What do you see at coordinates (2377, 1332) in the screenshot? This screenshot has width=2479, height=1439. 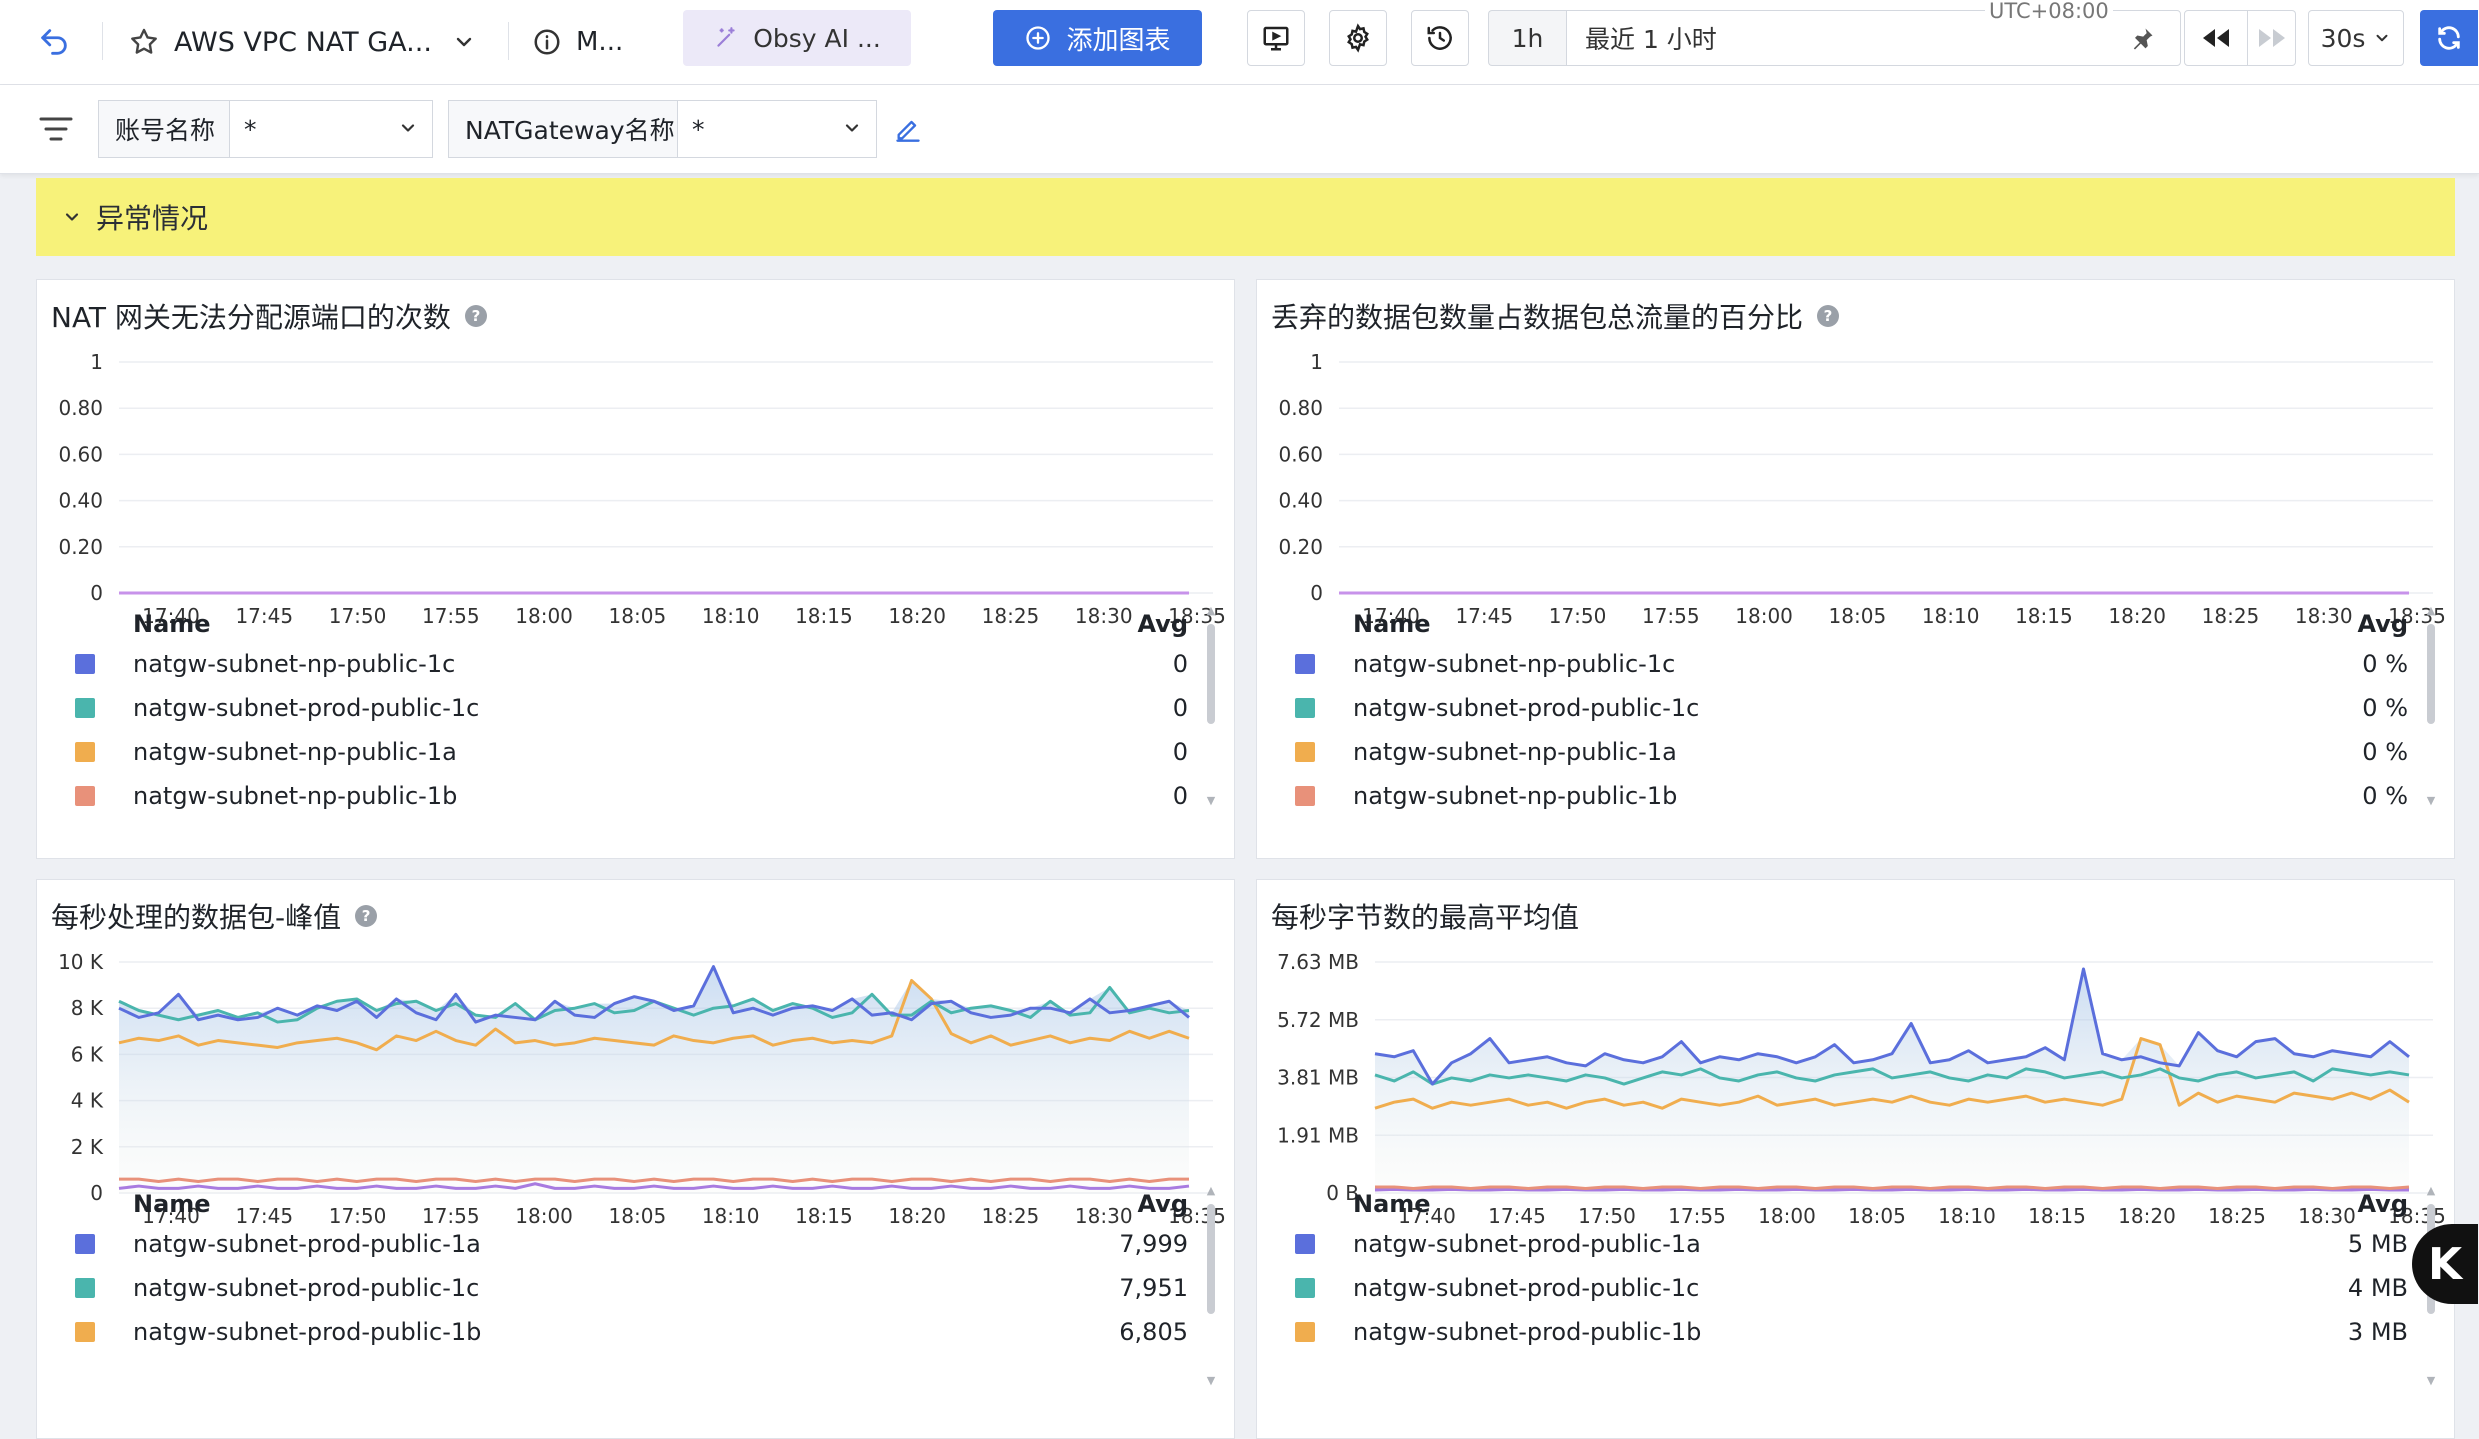 I see `legend-series-avg: 3 MB` at bounding box center [2377, 1332].